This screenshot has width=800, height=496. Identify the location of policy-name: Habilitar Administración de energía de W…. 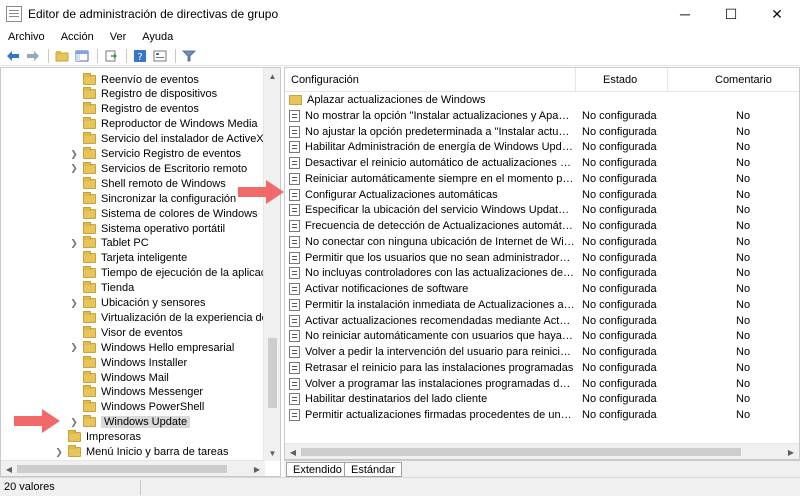
(440, 147).